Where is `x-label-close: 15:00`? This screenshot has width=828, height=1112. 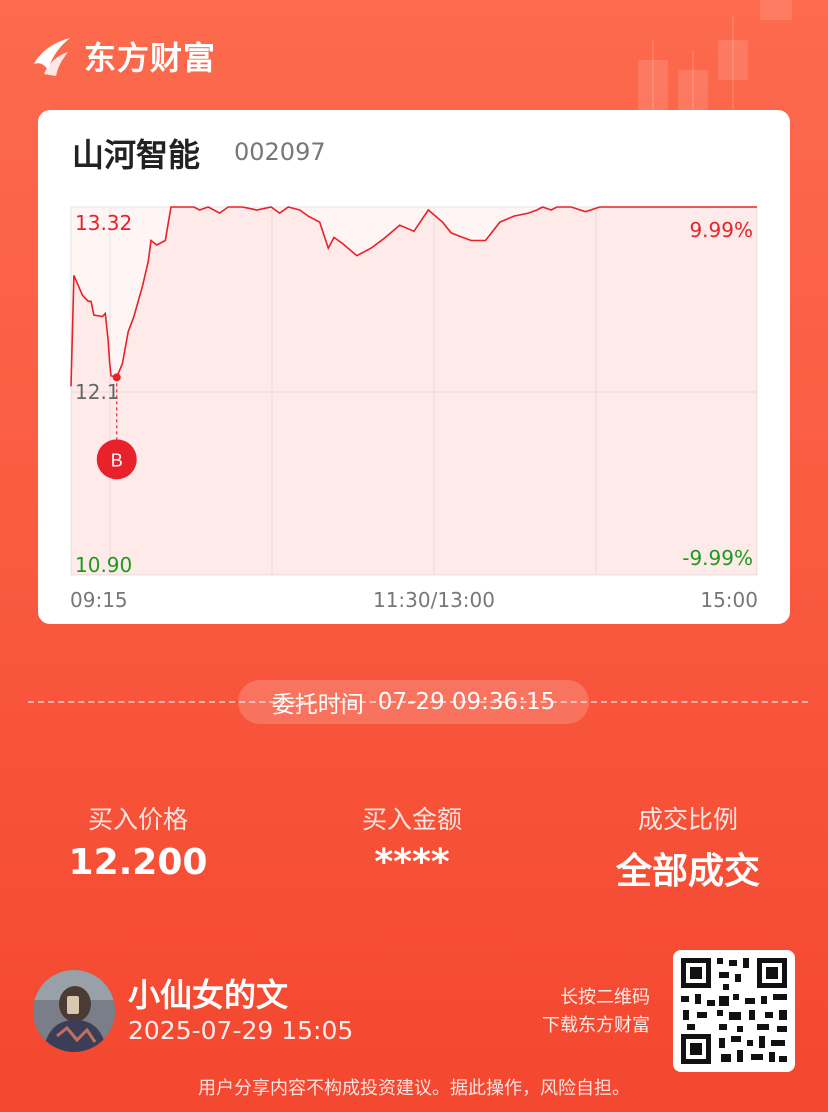
x-label-close: 15:00 is located at coordinates (729, 600).